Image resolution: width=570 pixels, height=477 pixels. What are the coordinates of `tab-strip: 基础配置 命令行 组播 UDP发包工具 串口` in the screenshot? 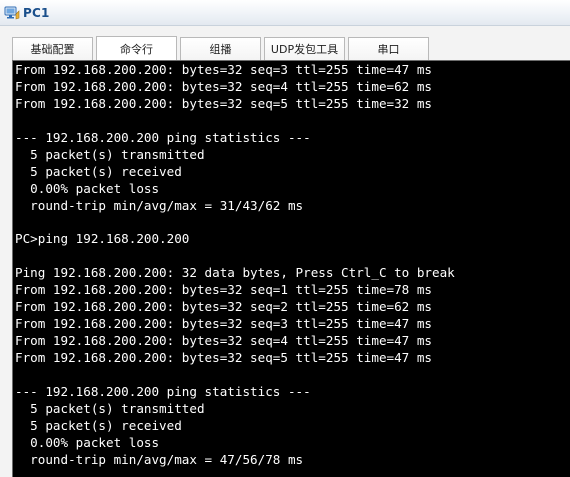 It's located at (285, 44).